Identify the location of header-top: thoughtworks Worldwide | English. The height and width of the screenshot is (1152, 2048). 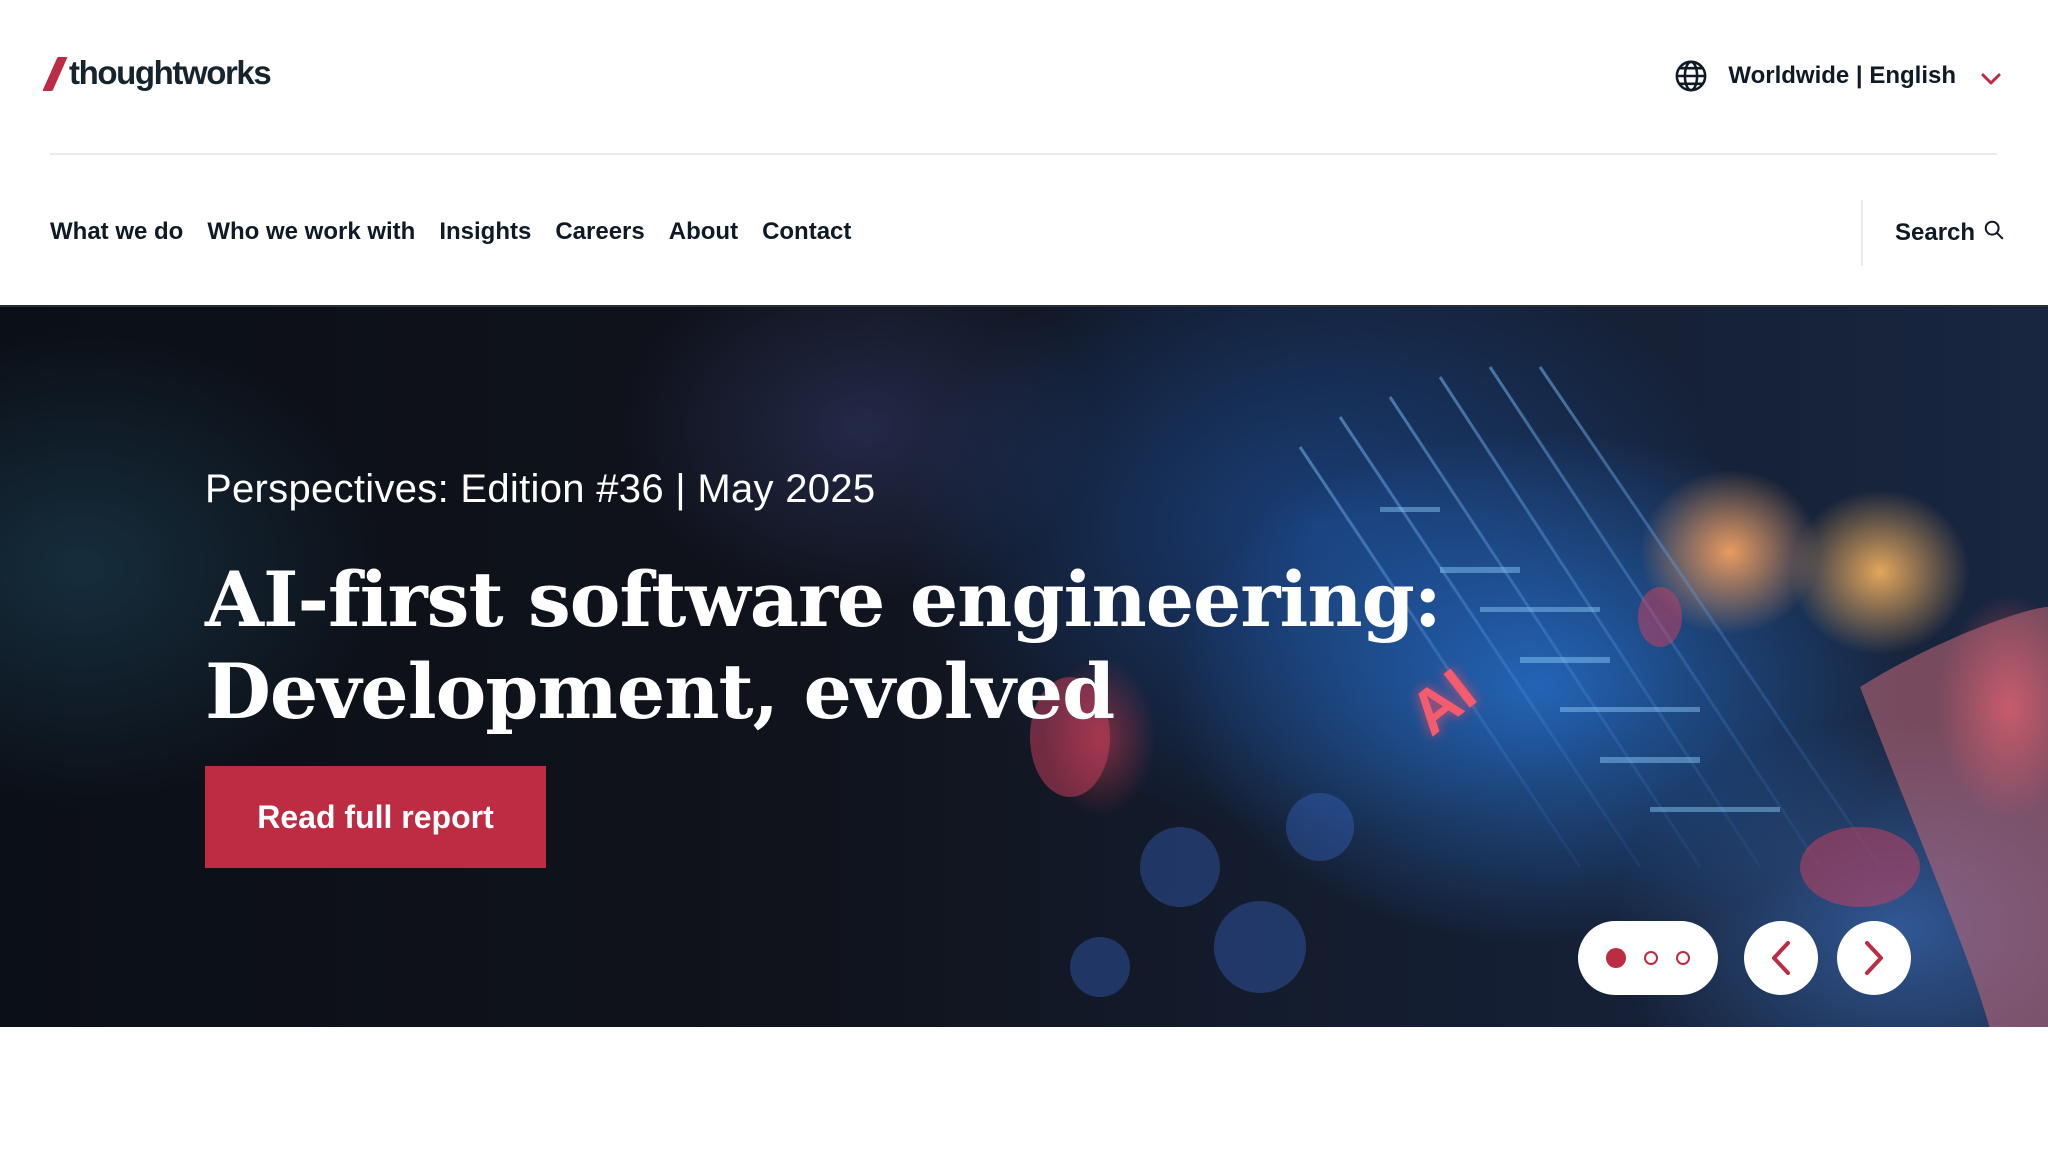
(1024, 77).